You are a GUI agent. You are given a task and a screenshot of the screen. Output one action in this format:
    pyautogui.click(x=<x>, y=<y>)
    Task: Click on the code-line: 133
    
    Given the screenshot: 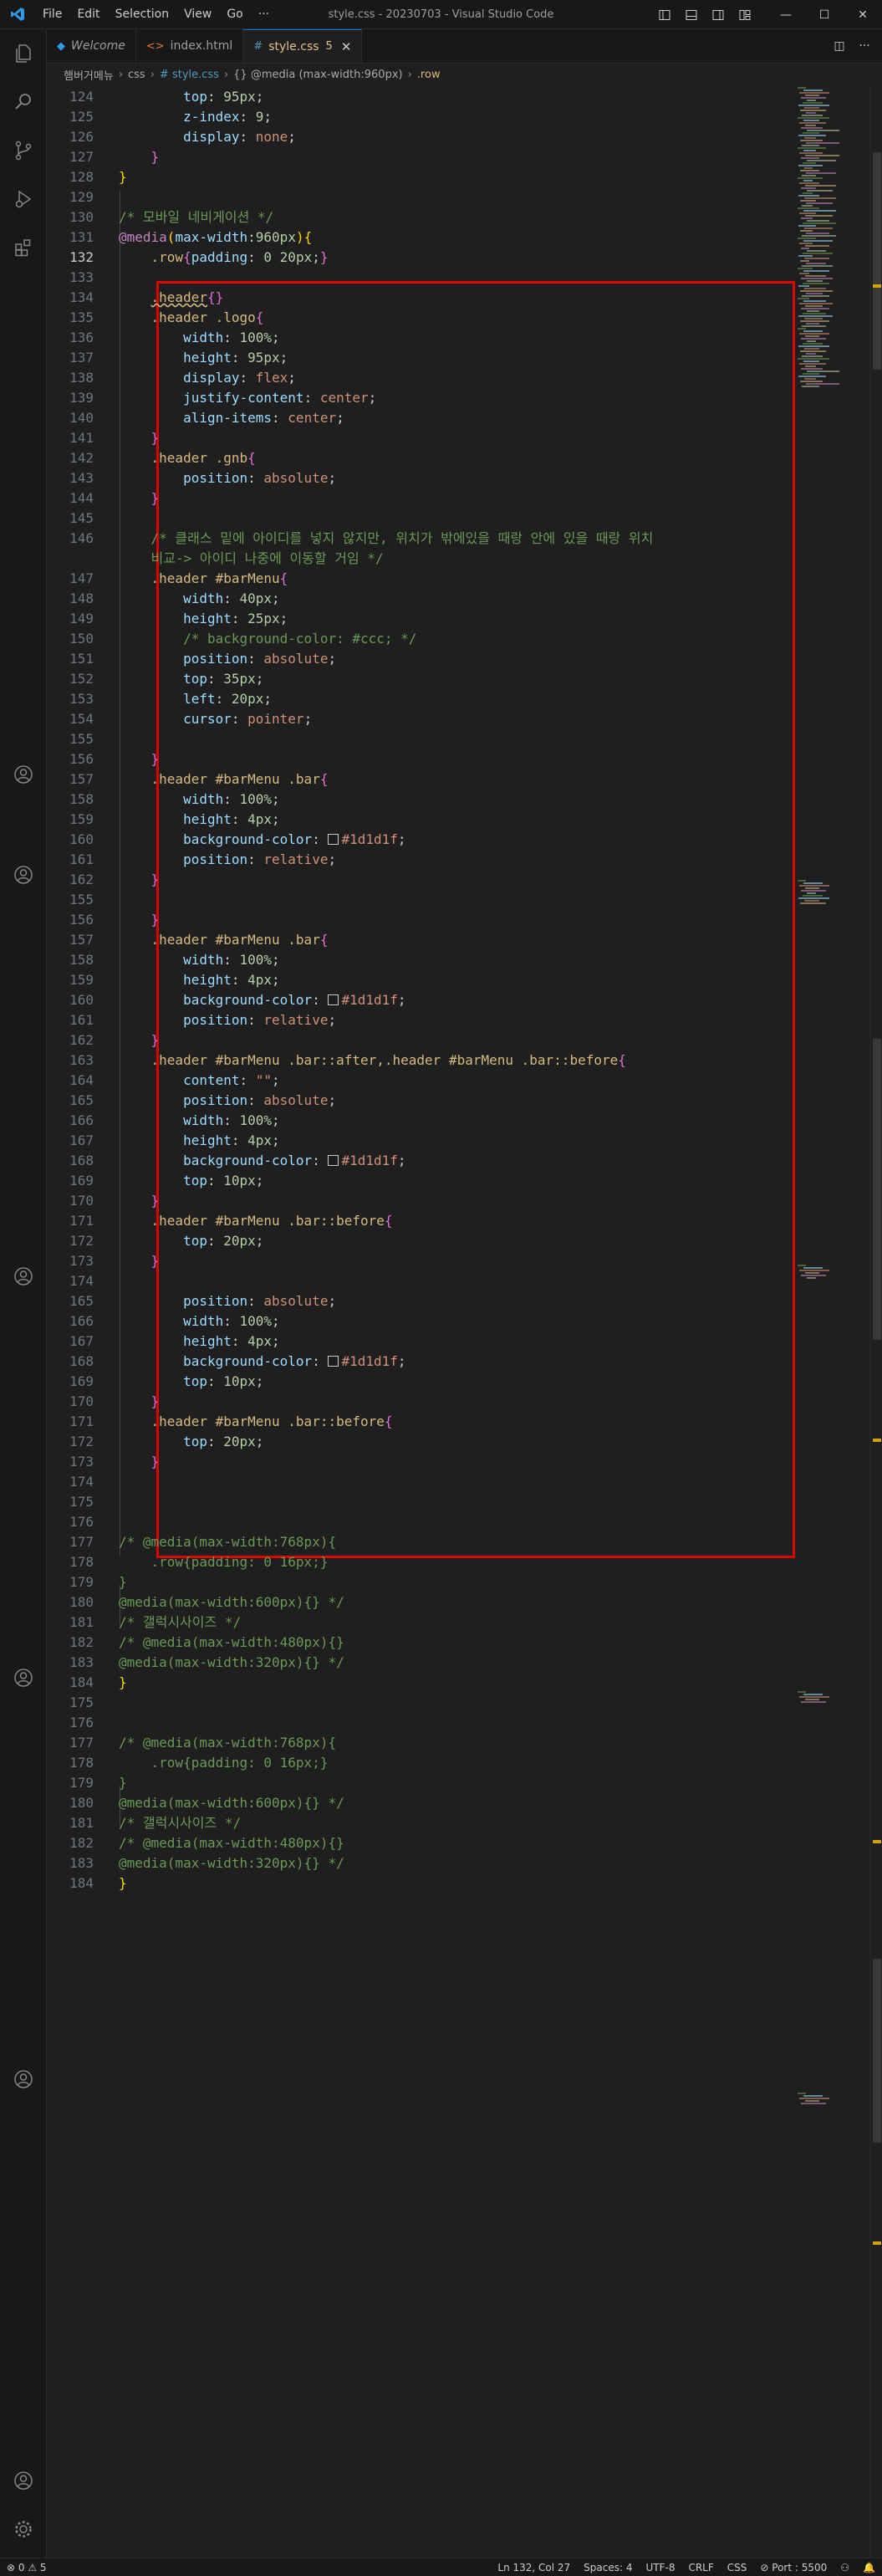 What is the action you would take?
    pyautogui.click(x=423, y=278)
    